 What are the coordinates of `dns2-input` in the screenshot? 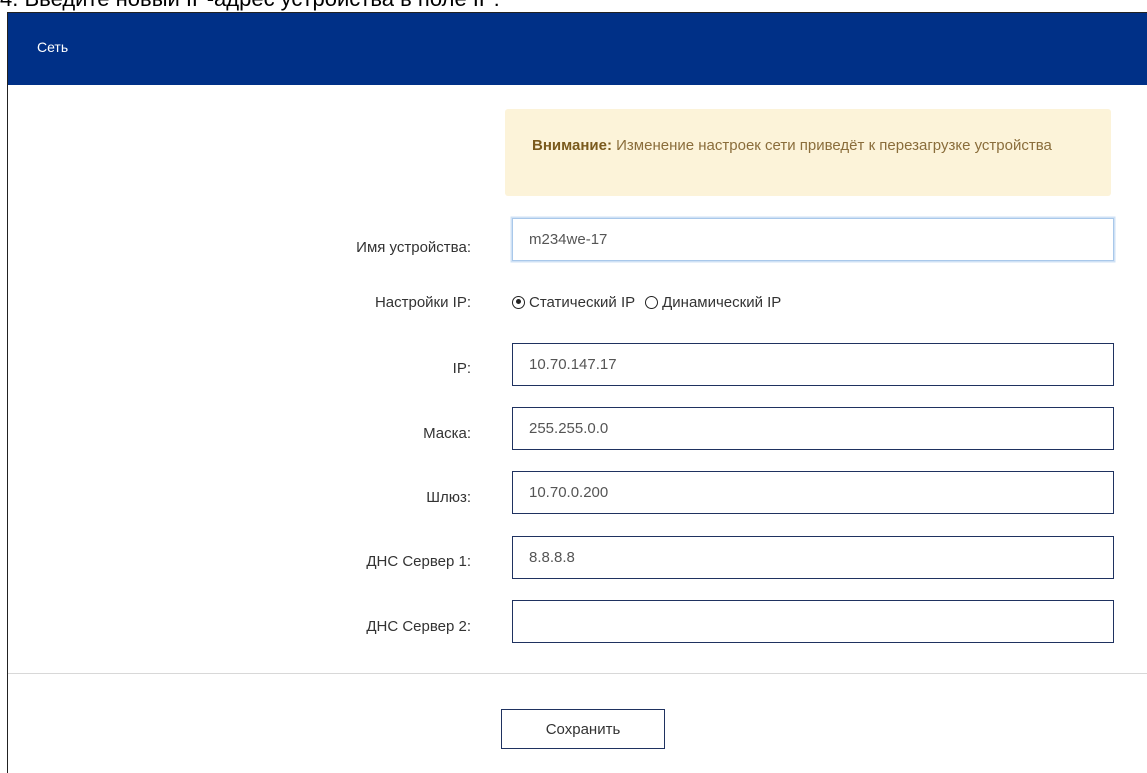 It's located at (813, 621).